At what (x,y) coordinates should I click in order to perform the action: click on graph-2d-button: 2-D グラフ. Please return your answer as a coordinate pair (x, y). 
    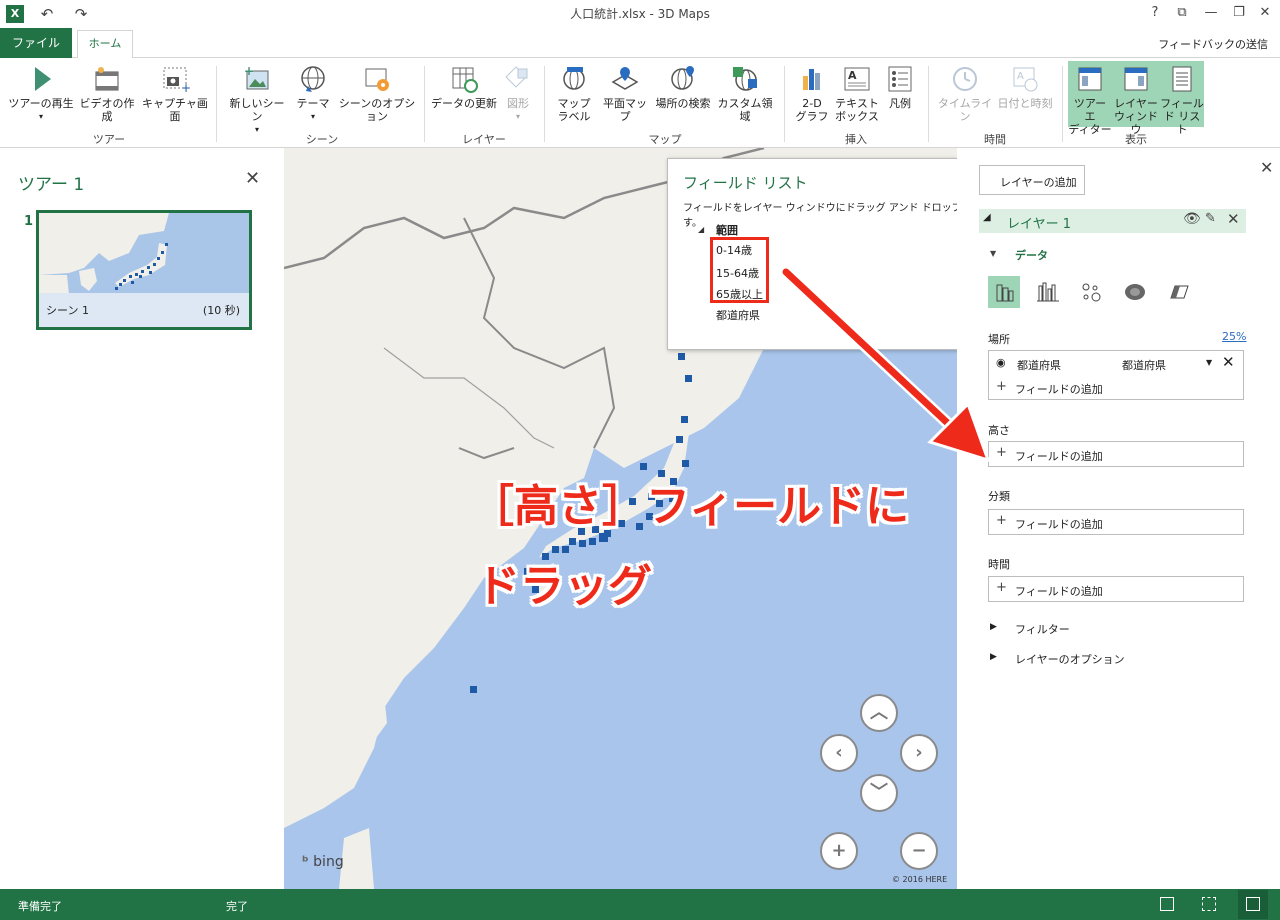
    Looking at the image, I should click on (812, 93).